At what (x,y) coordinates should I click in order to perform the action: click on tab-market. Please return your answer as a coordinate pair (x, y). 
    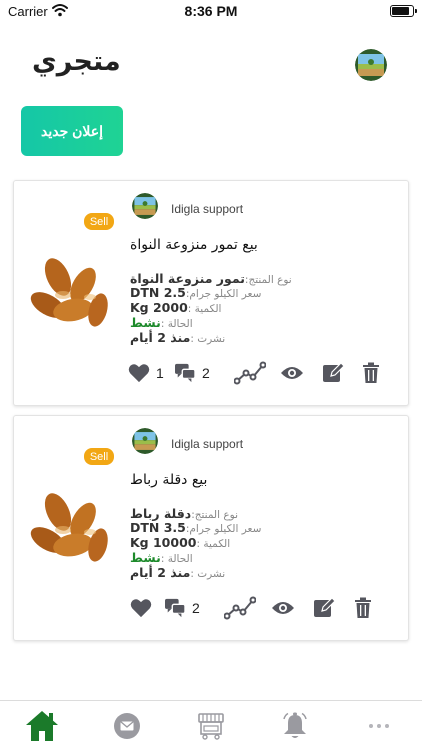
    Looking at the image, I should click on (211, 726).